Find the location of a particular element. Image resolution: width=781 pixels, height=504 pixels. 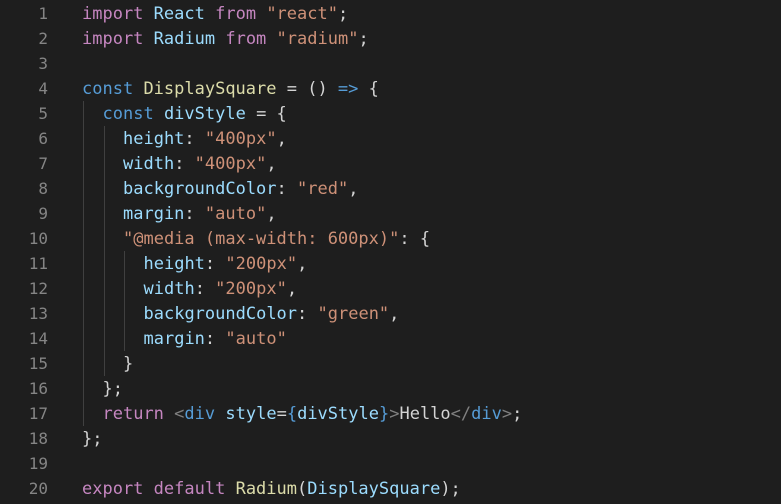

code-line: 8 backgroundColor: "red", is located at coordinates (390, 188).